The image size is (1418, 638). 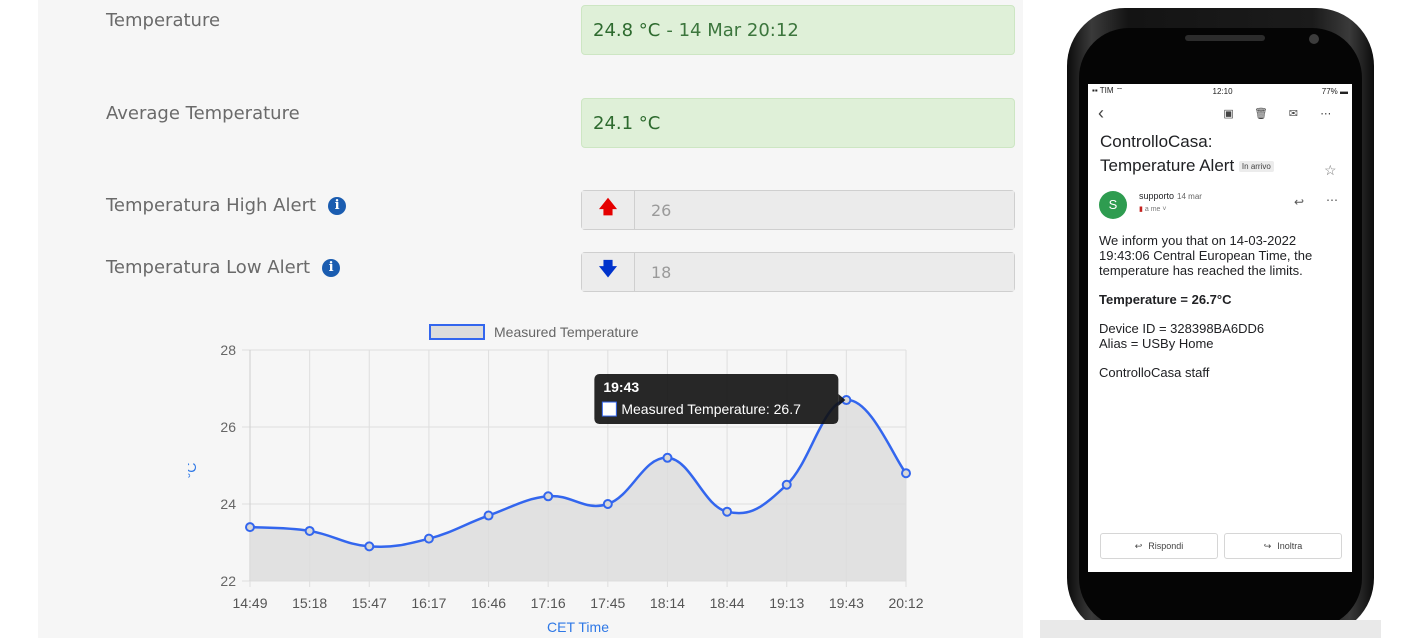 I want to click on tooltip-title: 19:43, so click(x=621, y=387).